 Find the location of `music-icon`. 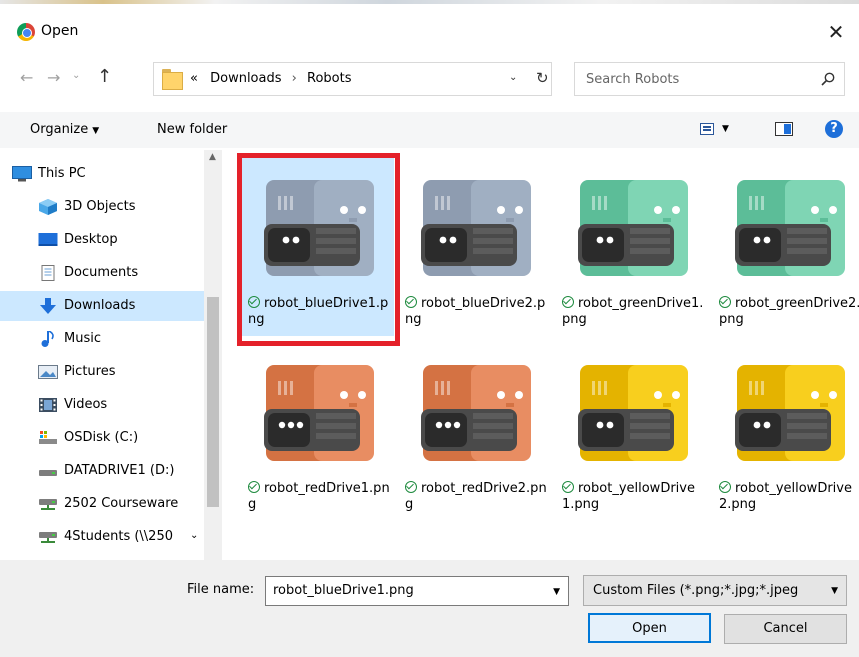

music-icon is located at coordinates (48, 338).